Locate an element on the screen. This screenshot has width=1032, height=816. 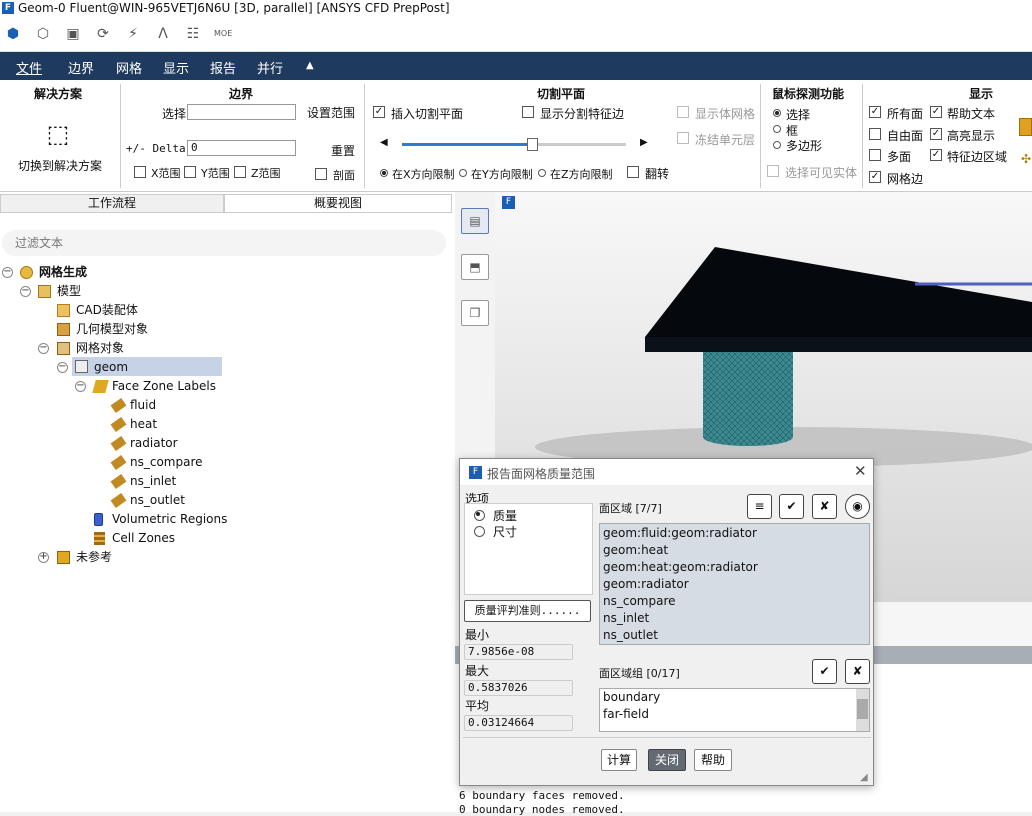
tree-cell-zones: Cell Zones is located at coordinates (143, 538).